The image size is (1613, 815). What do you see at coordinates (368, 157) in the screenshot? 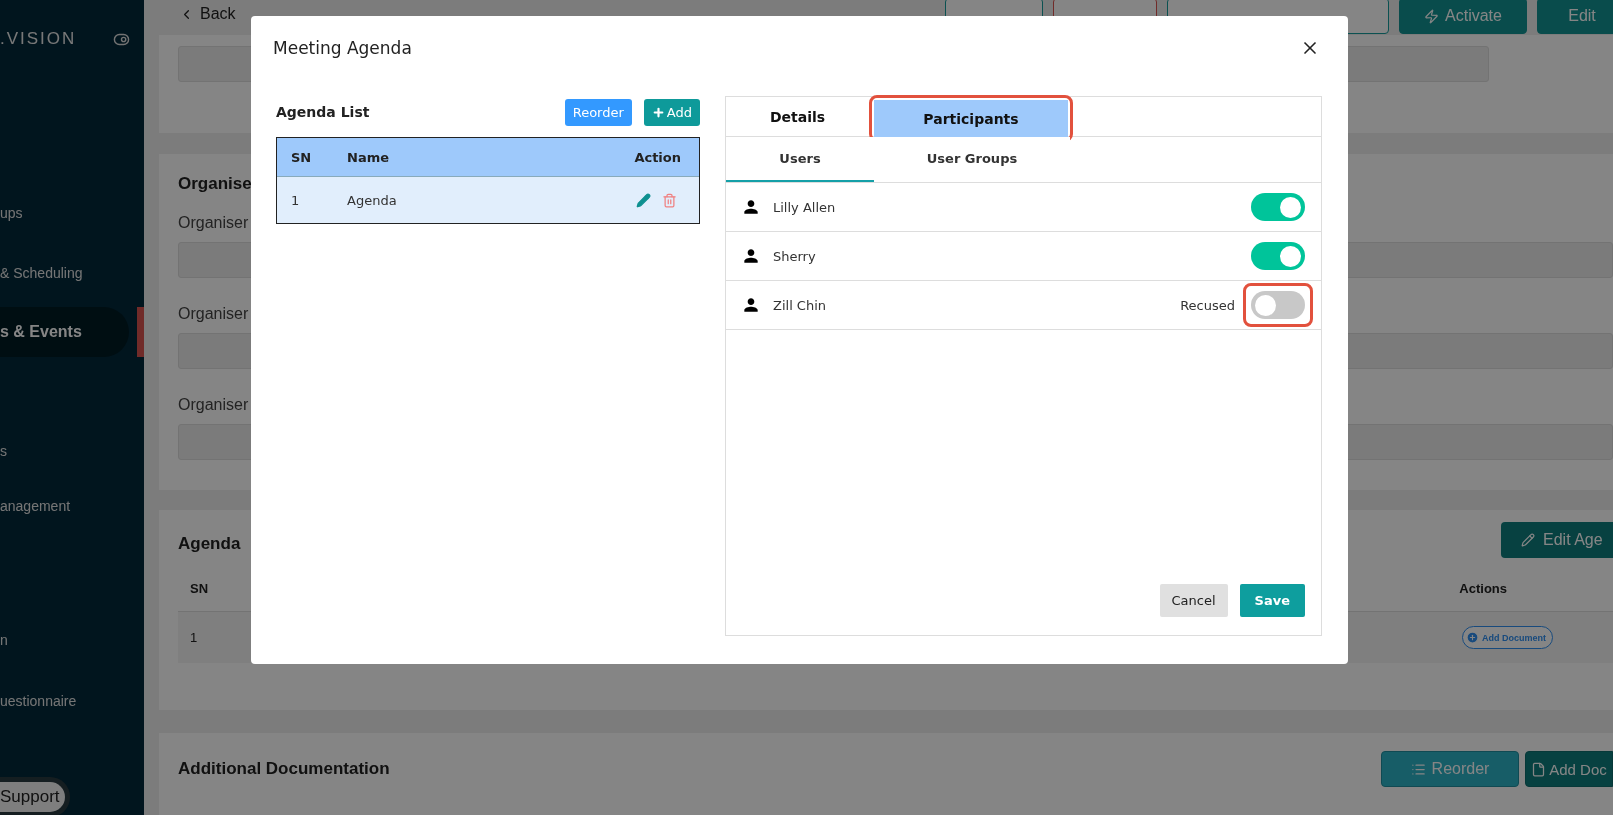
I see `column-header: Name` at bounding box center [368, 157].